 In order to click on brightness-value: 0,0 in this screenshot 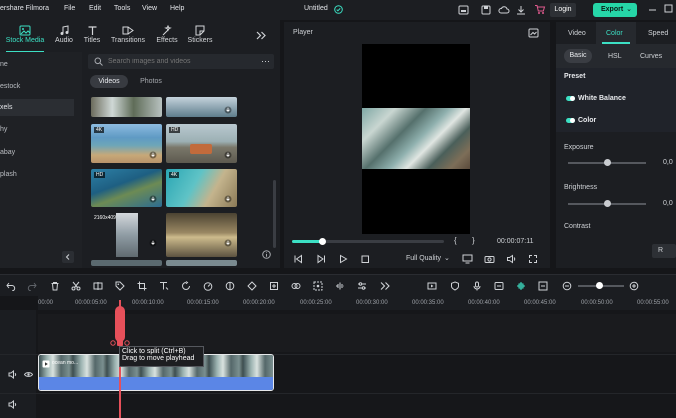, I will do `click(668, 203)`.